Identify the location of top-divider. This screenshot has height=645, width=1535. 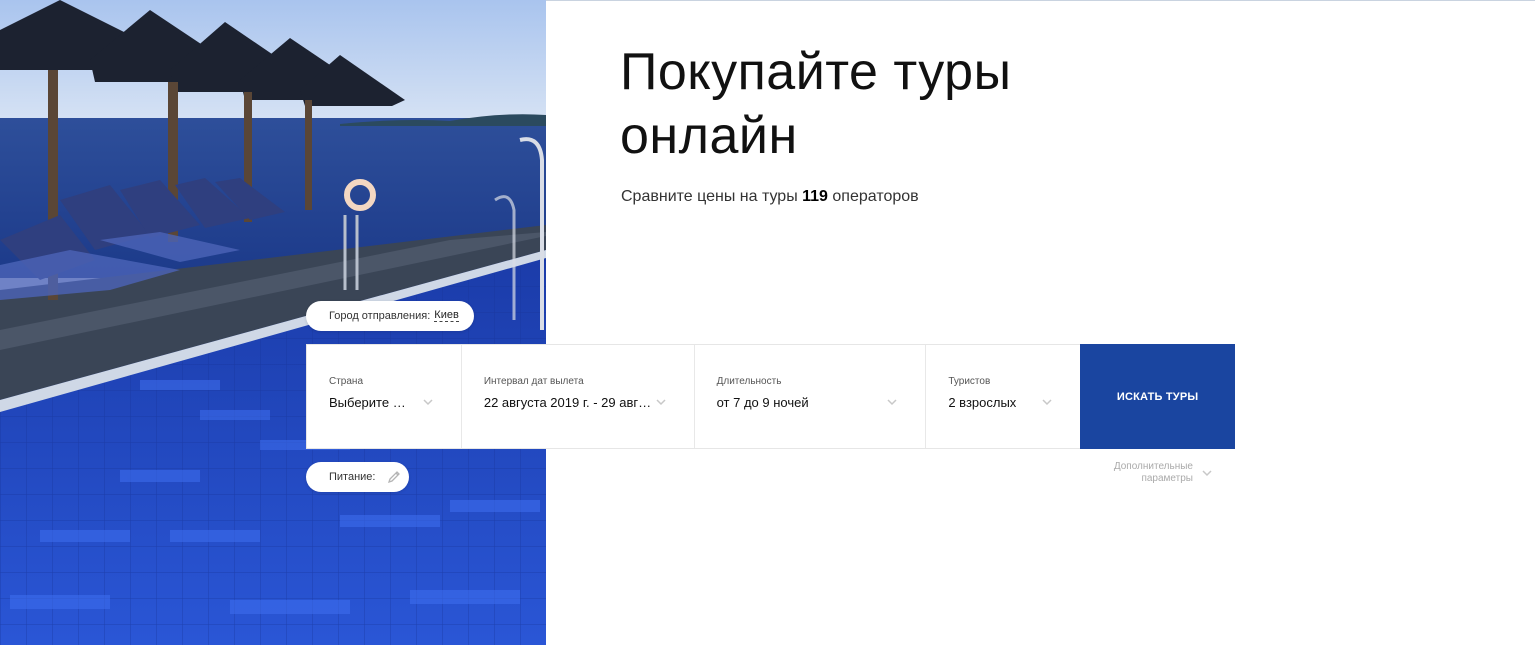
(1040, 0).